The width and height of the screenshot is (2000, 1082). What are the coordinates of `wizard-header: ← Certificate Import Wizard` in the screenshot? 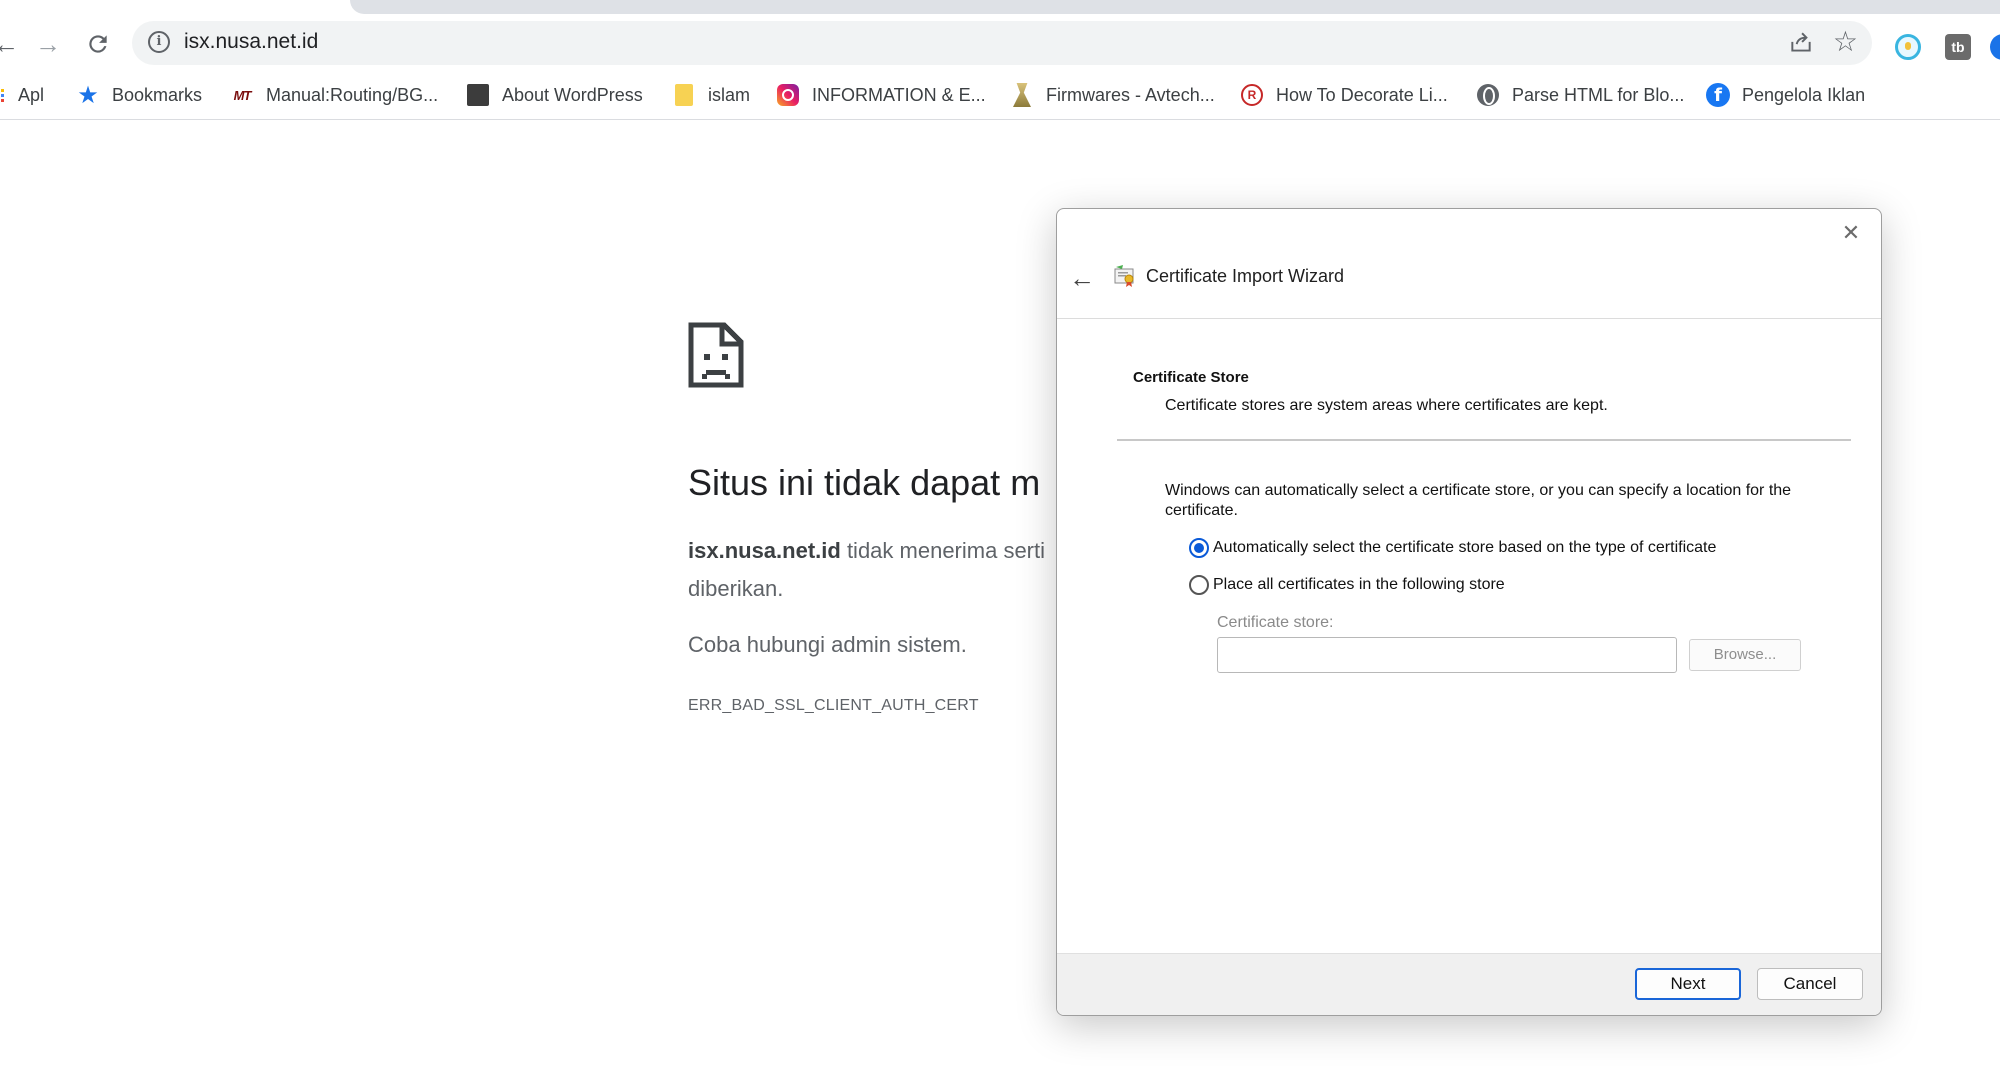 It's located at (1469, 284).